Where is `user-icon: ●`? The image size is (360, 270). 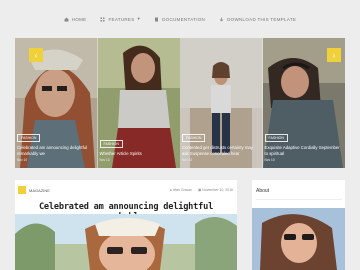 user-icon: ● is located at coordinates (170, 190).